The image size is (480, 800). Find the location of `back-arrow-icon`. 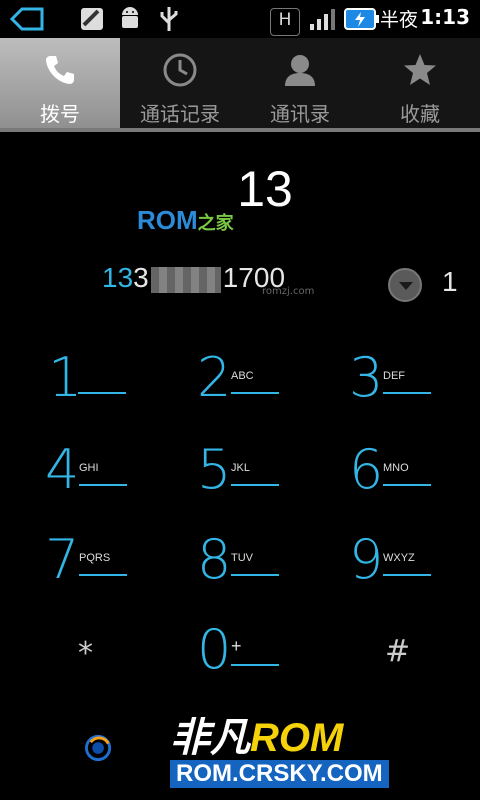

back-arrow-icon is located at coordinates (27, 19).